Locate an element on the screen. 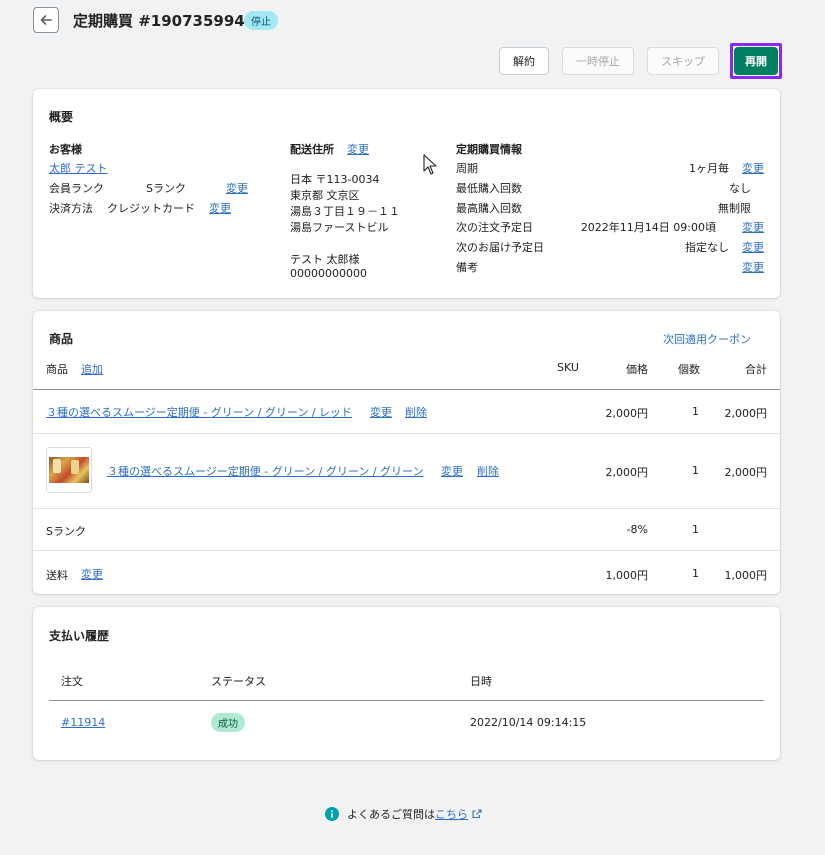 The width and height of the screenshot is (825, 855). shipping-price: 1,000円 is located at coordinates (627, 575).